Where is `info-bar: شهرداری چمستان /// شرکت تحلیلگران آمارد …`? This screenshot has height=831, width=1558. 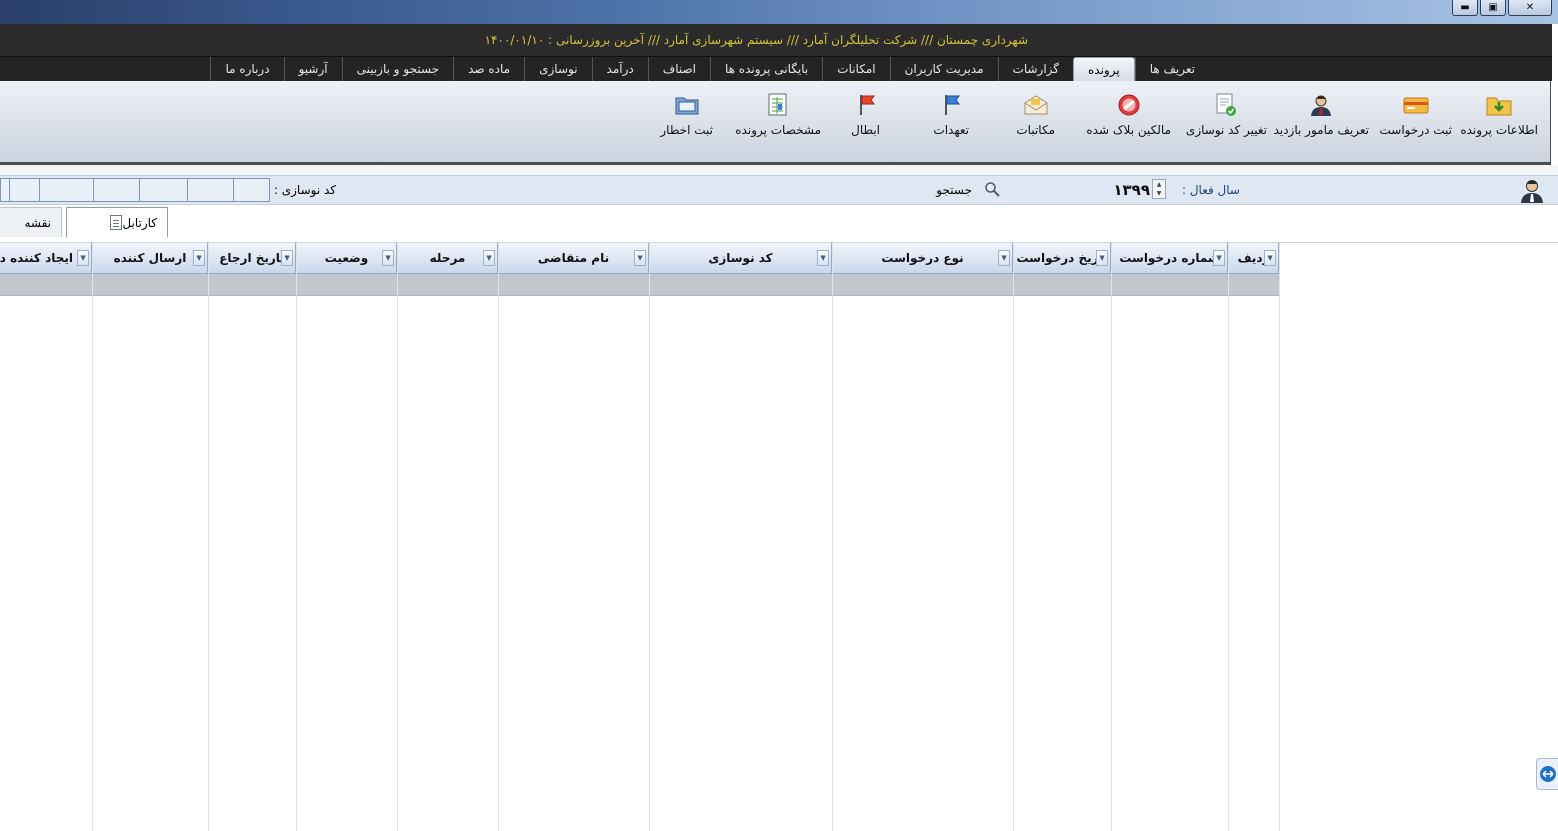 info-bar: شهرداری چمستان /// شرکت تحلیلگران آمارد … is located at coordinates (776, 40).